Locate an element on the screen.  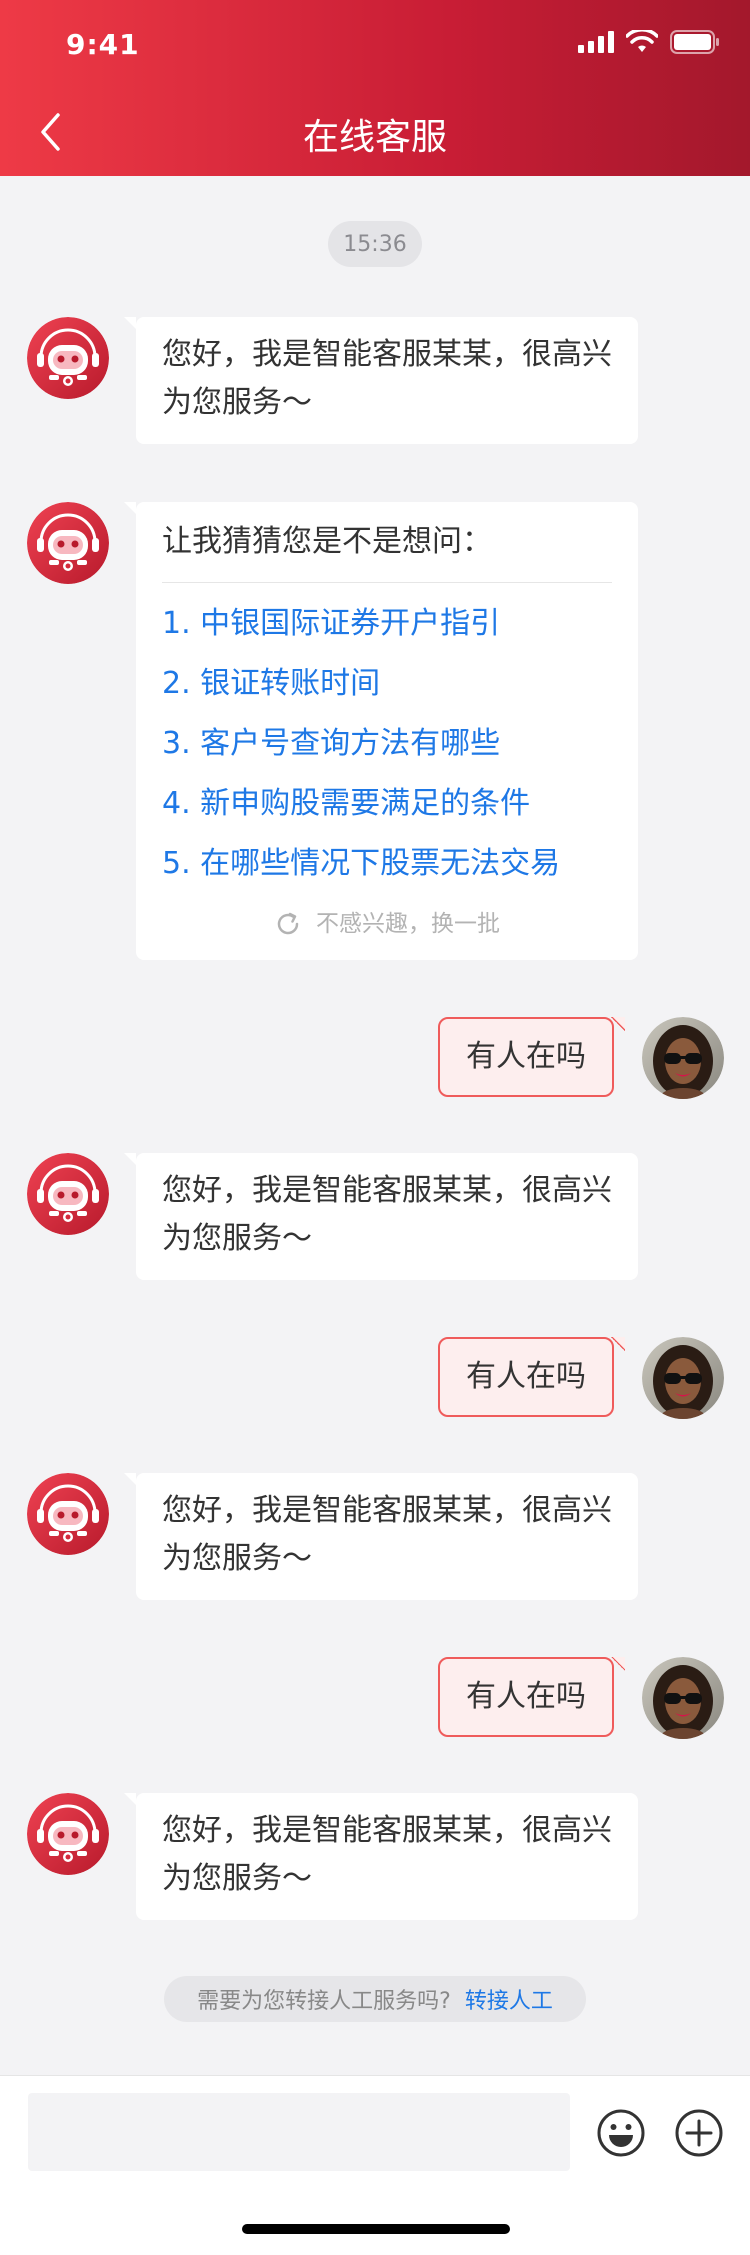
smiley-icon is located at coordinates (621, 2133).